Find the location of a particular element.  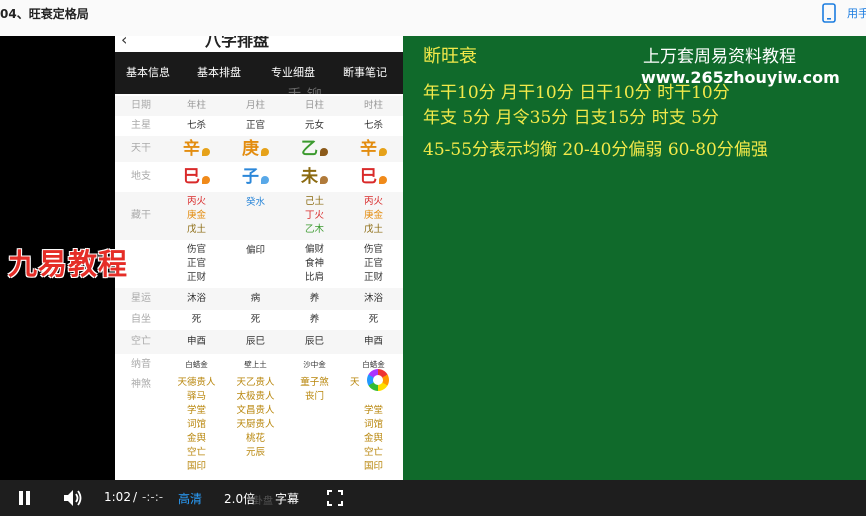

dizhi-cell: 子 is located at coordinates (255, 177).